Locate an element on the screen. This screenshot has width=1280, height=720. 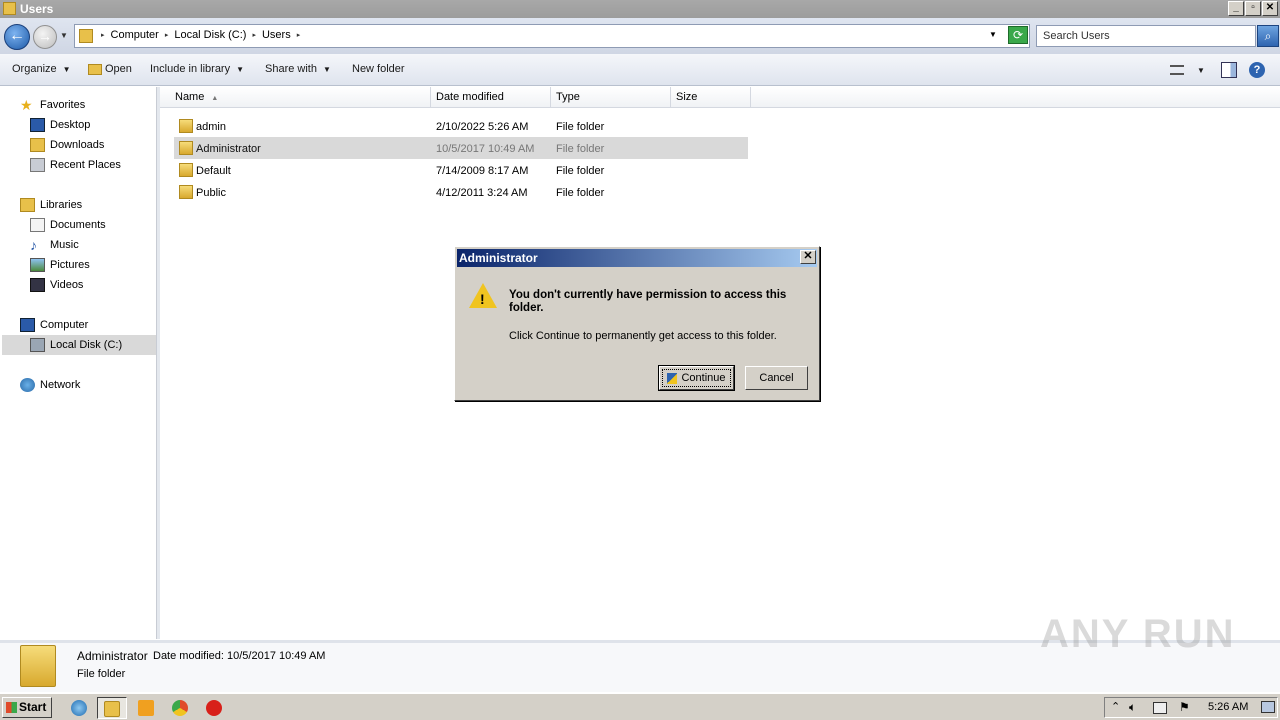
window-title: Users is located at coordinates (37, 9).